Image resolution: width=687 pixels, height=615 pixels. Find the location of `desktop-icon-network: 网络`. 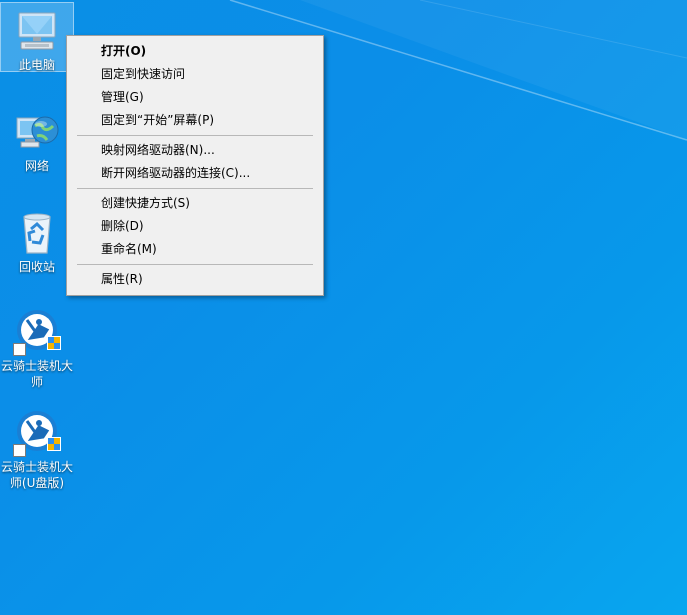

desktop-icon-network: 网络 is located at coordinates (37, 139).